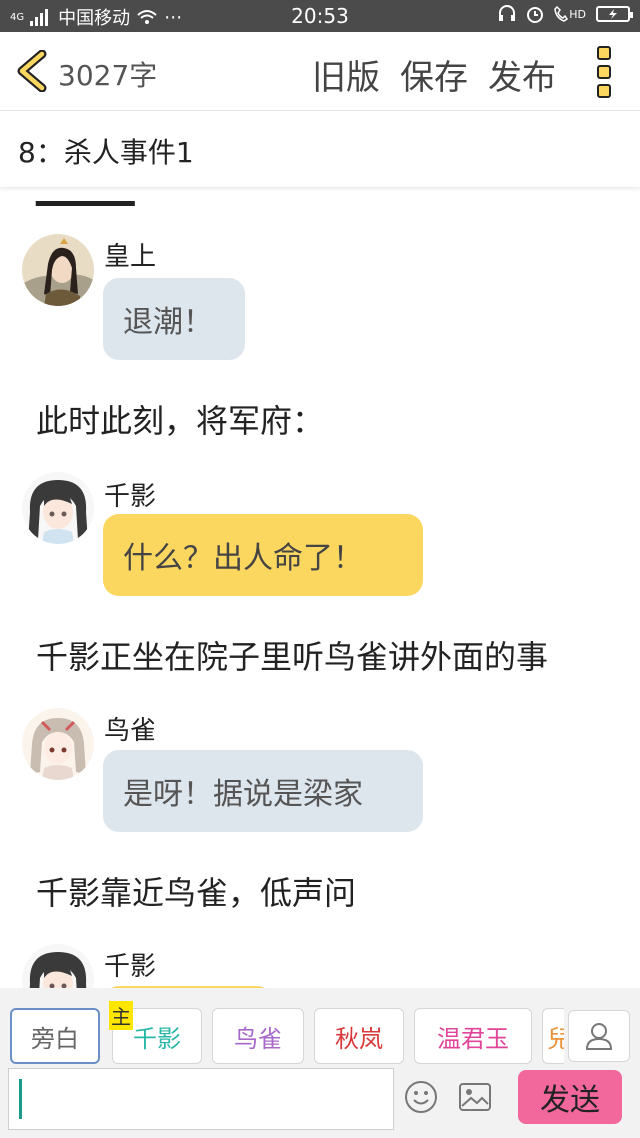 This screenshot has height=1138, width=640. I want to click on headset-icon, so click(507, 13).